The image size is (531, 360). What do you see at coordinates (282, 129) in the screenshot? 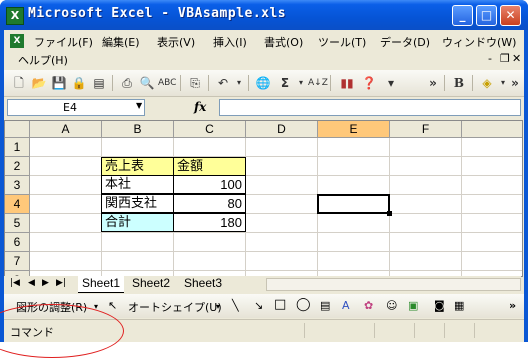
I see `column-header-d: D` at bounding box center [282, 129].